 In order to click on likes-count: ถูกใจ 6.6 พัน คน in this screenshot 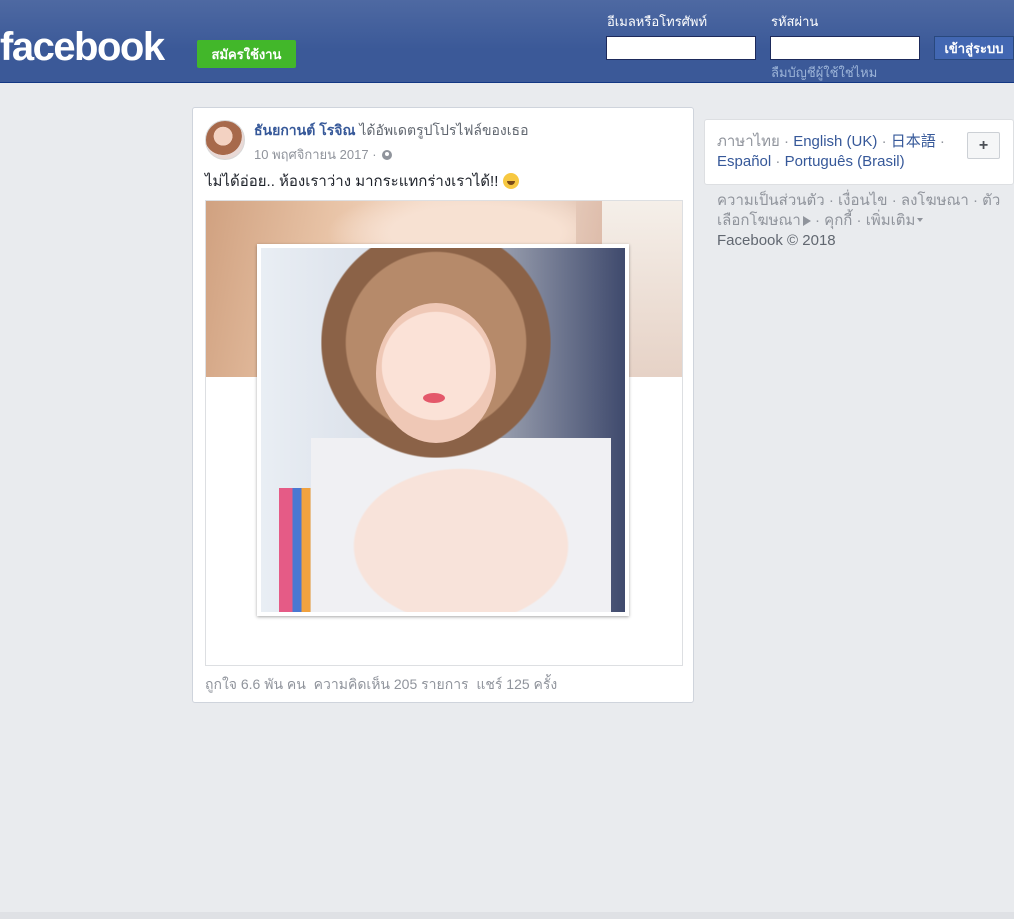, I will do `click(255, 684)`.